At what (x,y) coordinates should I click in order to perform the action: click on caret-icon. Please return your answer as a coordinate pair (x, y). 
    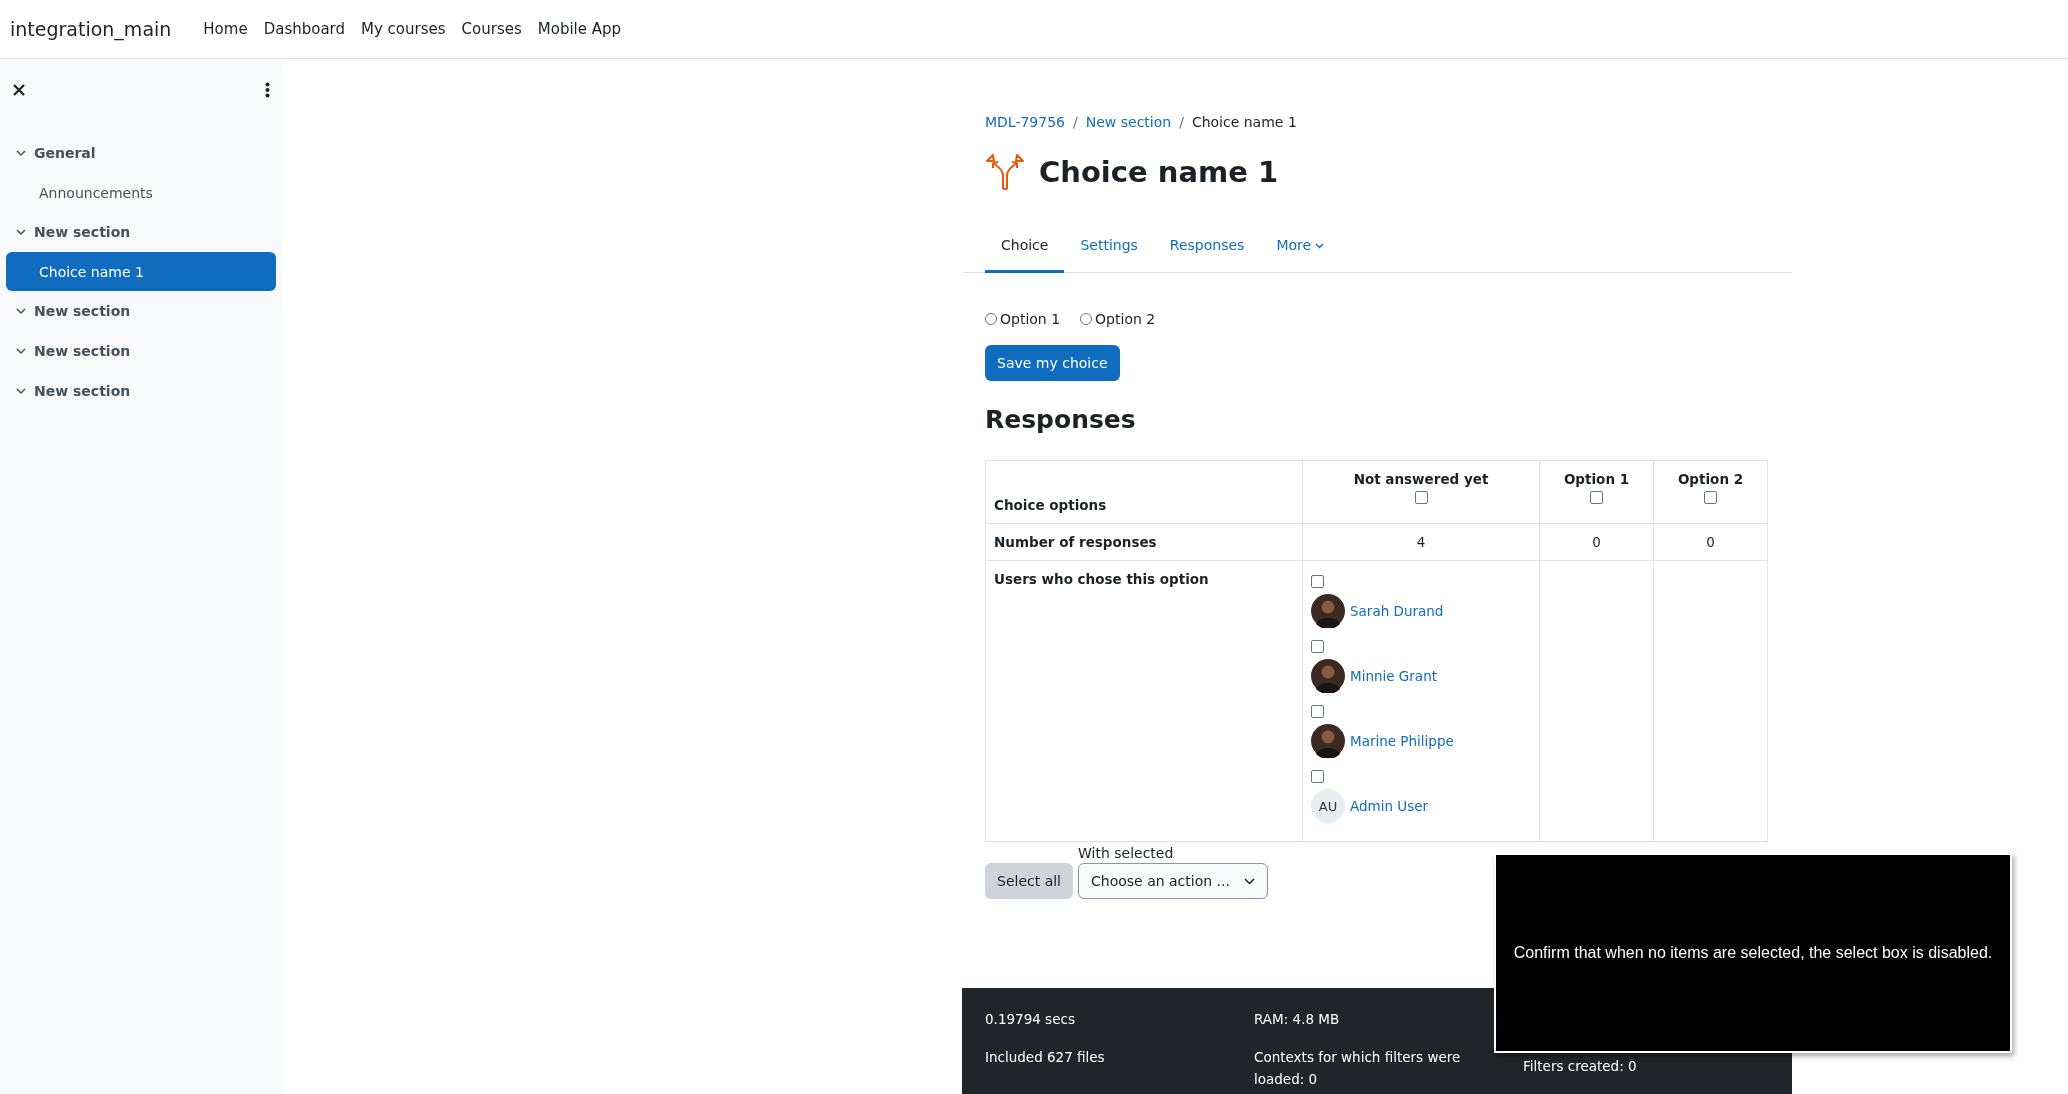
    Looking at the image, I should click on (1320, 245).